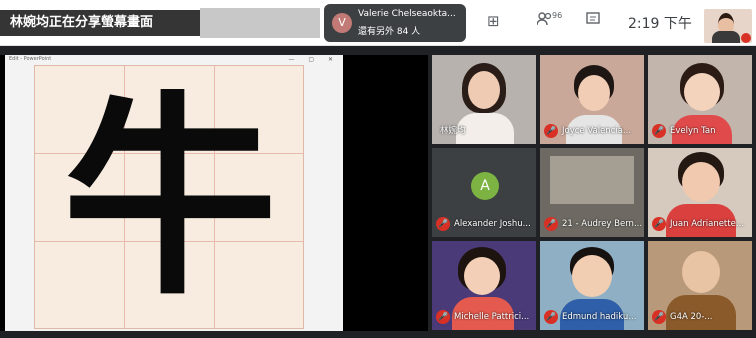 Image resolution: width=756 pixels, height=338 pixels. What do you see at coordinates (728, 26) in the screenshot?
I see `self-view-thumbnail` at bounding box center [728, 26].